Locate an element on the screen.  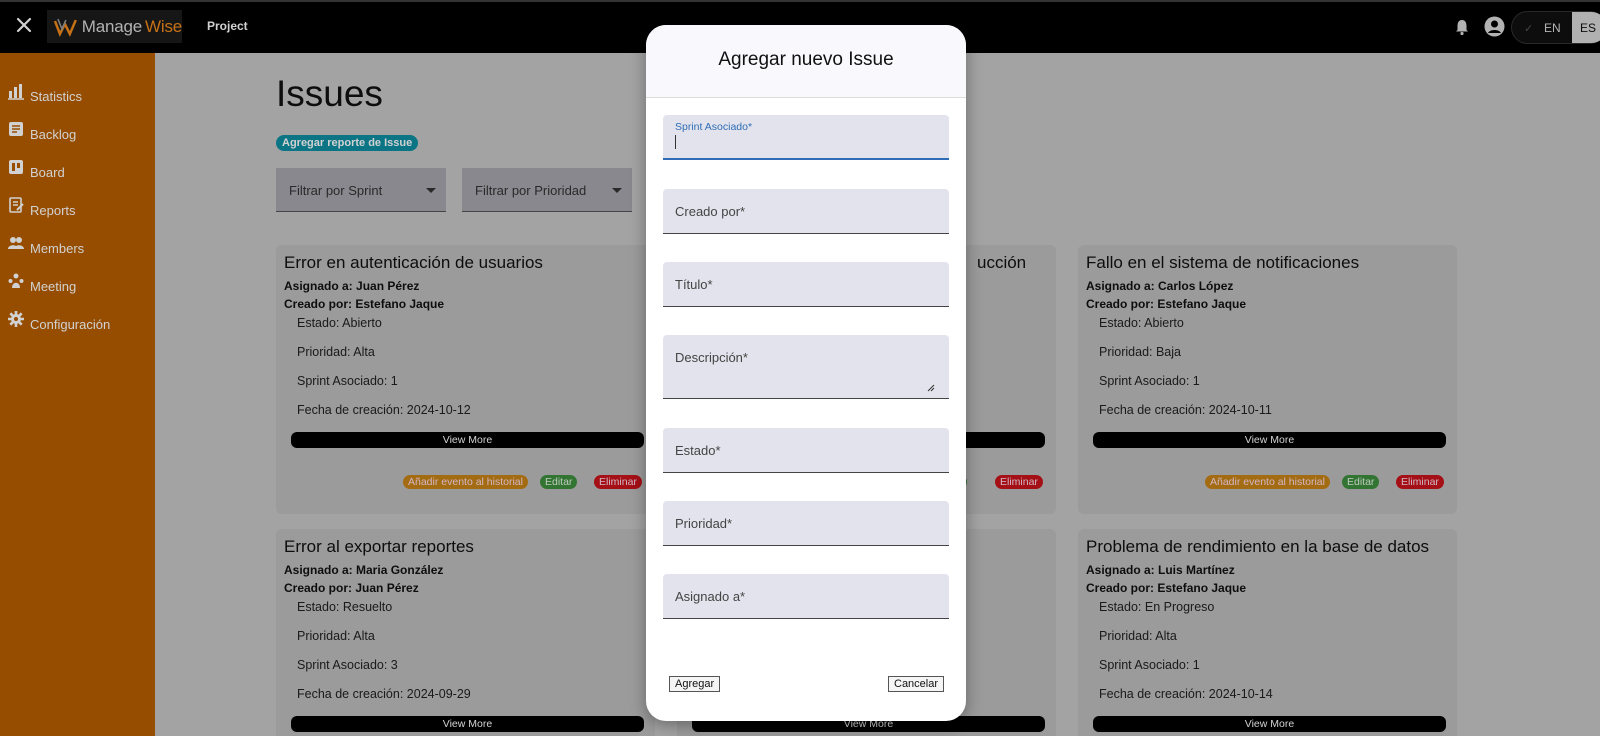
sprint-asociado-label: Sprint Asociado* is located at coordinates (714, 127).